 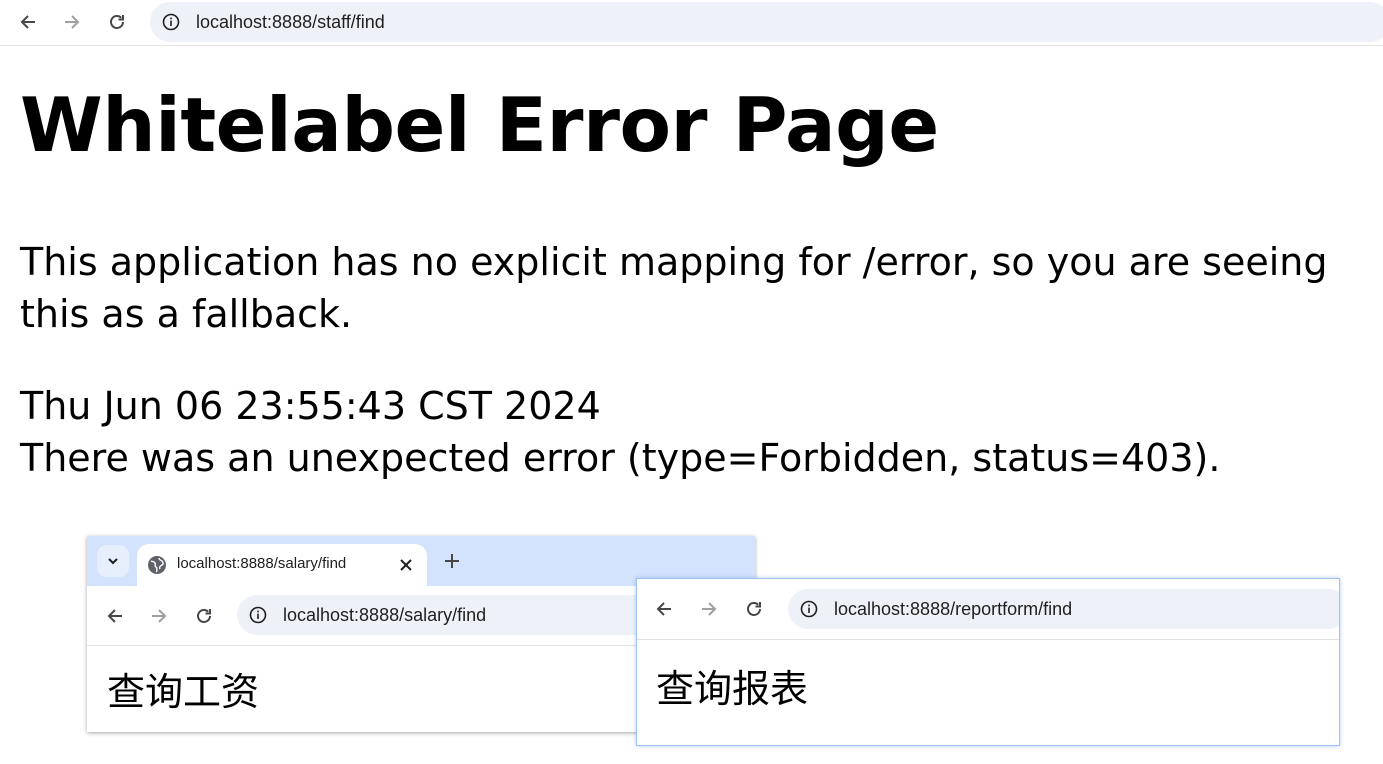 I want to click on close-icon, so click(x=406, y=565).